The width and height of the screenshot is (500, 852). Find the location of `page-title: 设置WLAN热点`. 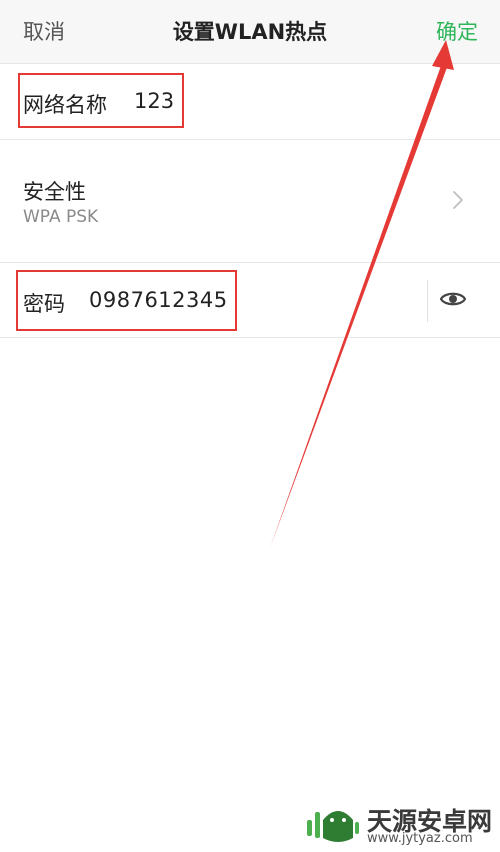

page-title: 设置WLAN热点 is located at coordinates (250, 32).